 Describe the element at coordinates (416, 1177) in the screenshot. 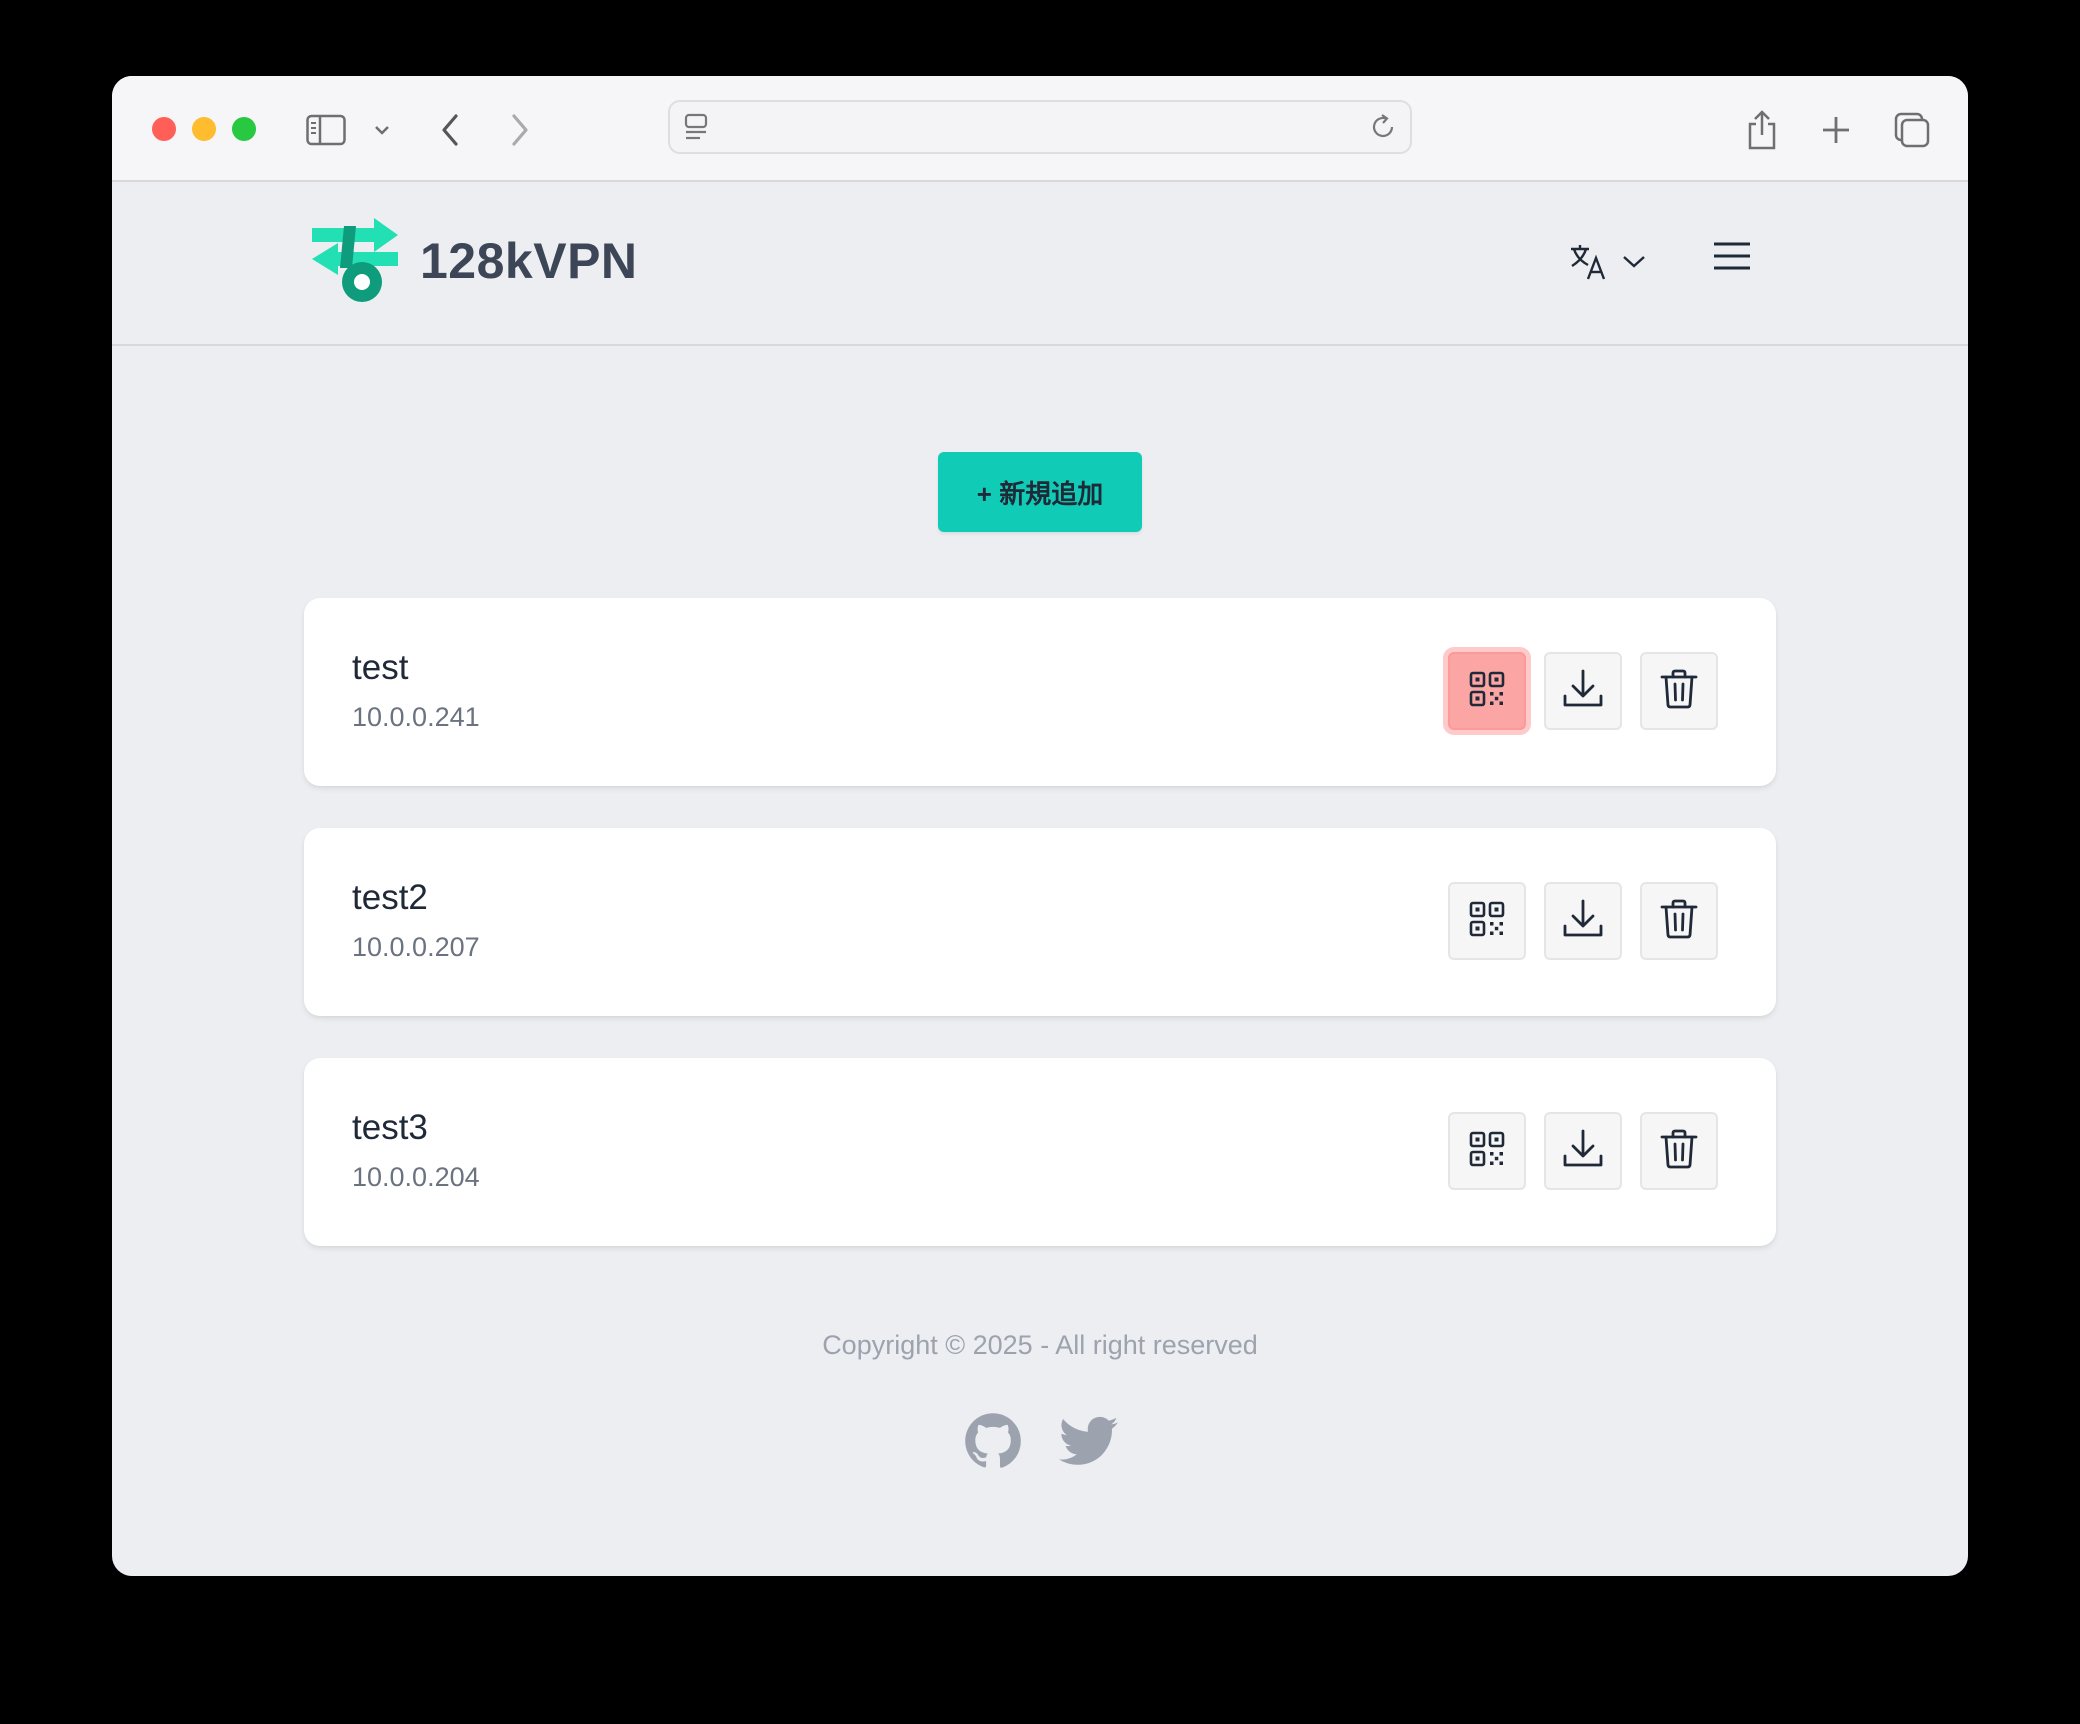

I see `client-ip: 10.0.0.204` at that location.